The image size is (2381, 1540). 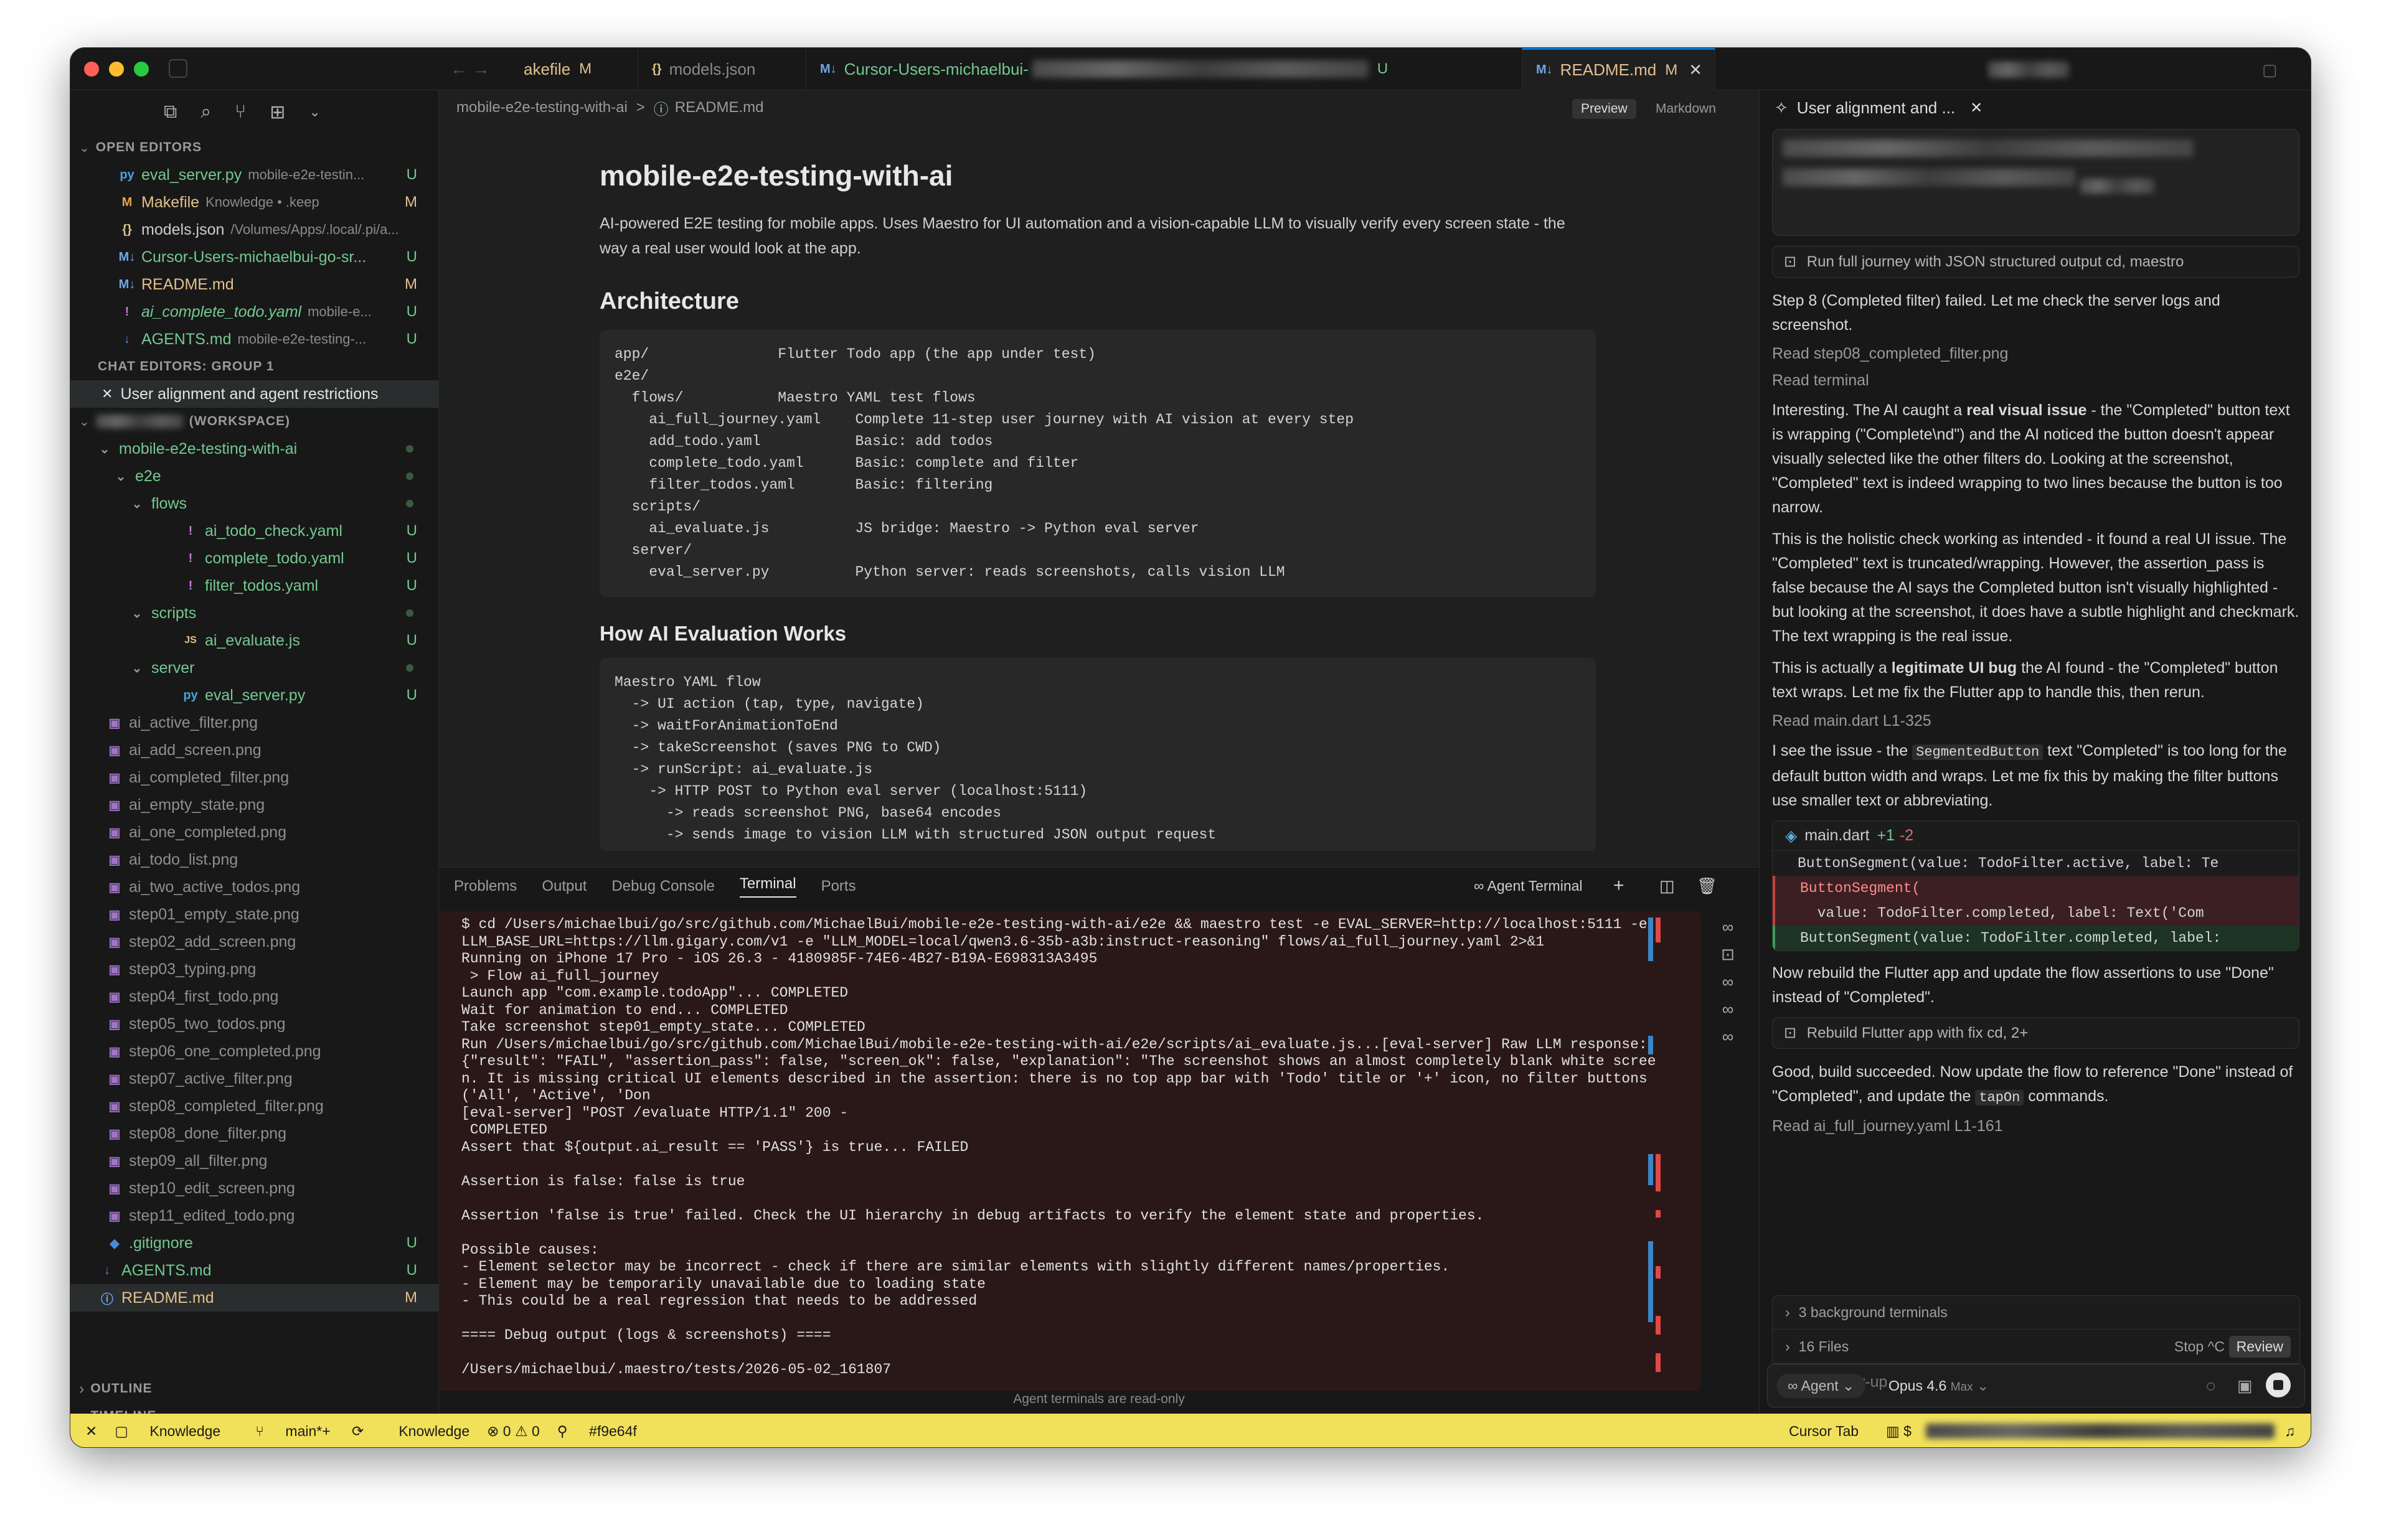 I want to click on read-file-item: Read main.dart L1-325, so click(x=2035, y=721).